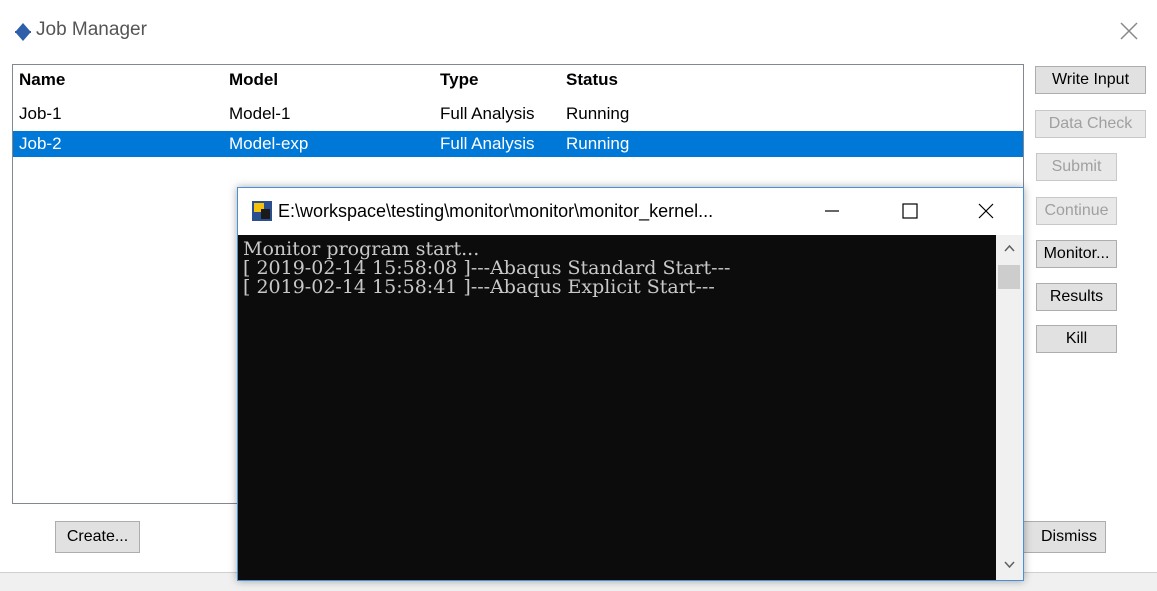  Describe the element at coordinates (254, 79) in the screenshot. I see `column-header-model: Model` at that location.